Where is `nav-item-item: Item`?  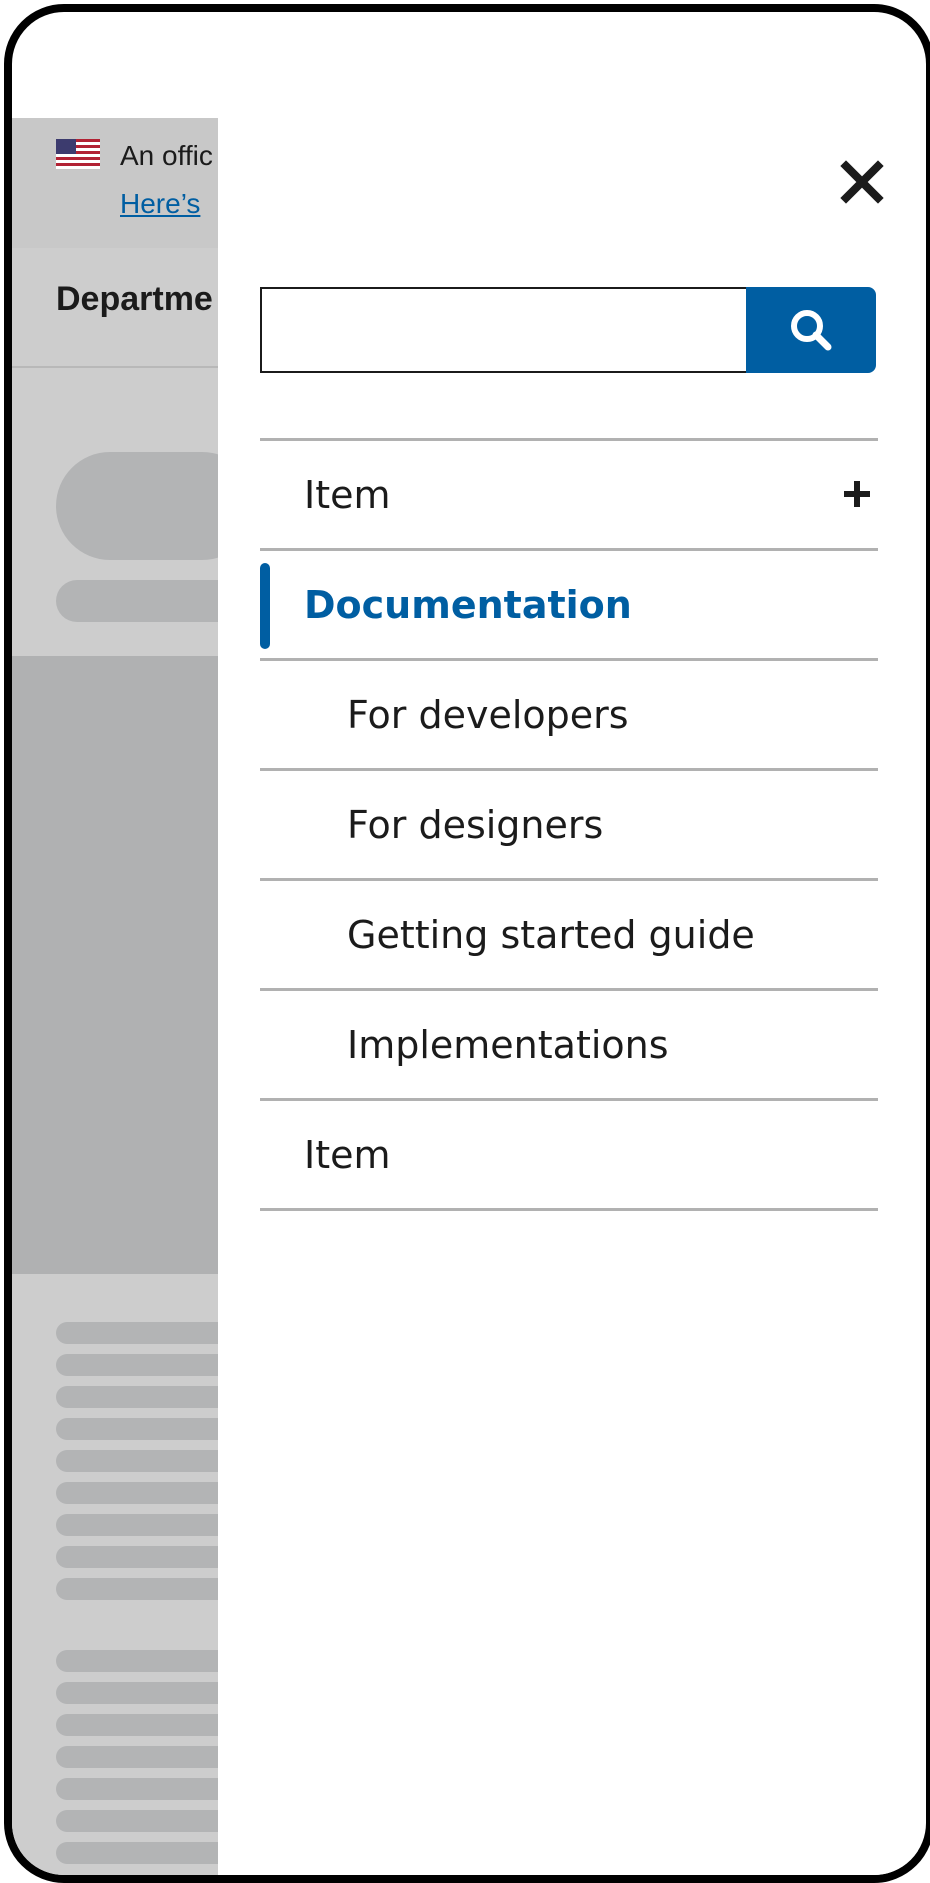
nav-item-item: Item is located at coordinates (569, 1156).